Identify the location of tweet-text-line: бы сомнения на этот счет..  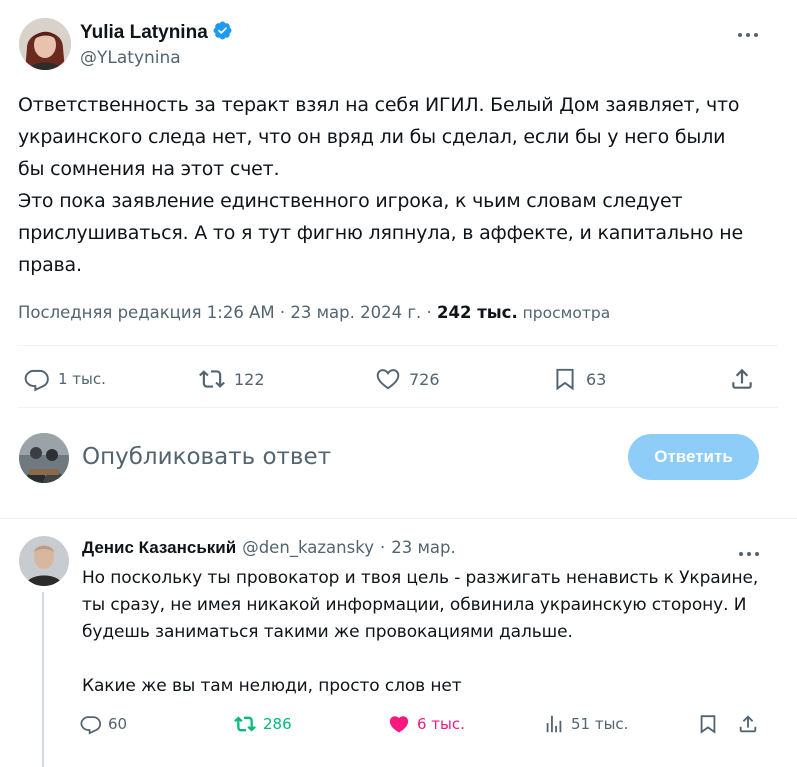
(149, 169).